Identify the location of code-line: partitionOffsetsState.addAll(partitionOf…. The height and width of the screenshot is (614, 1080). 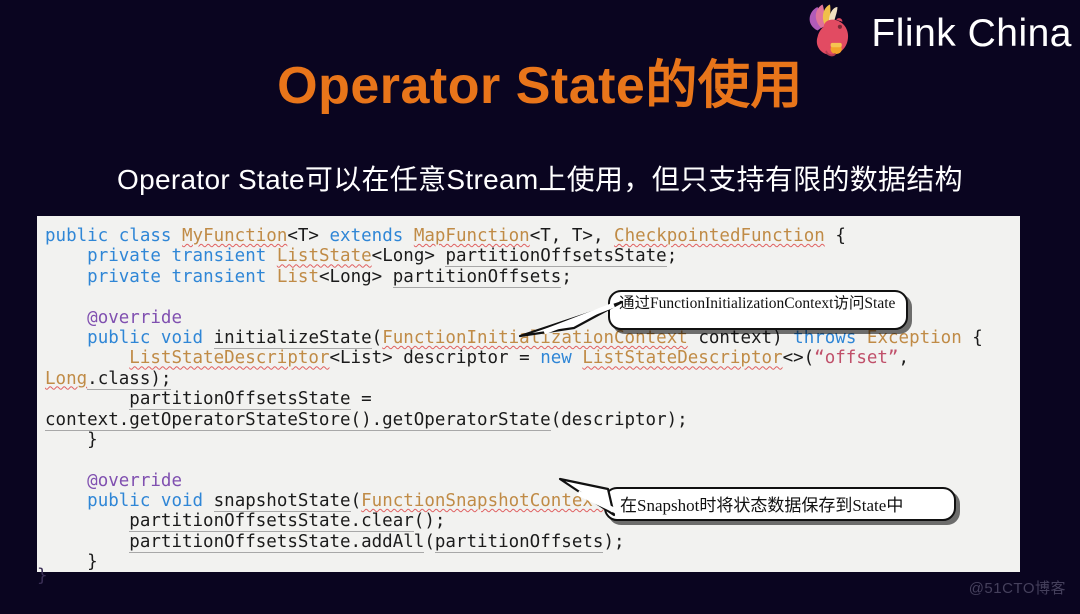
(377, 542).